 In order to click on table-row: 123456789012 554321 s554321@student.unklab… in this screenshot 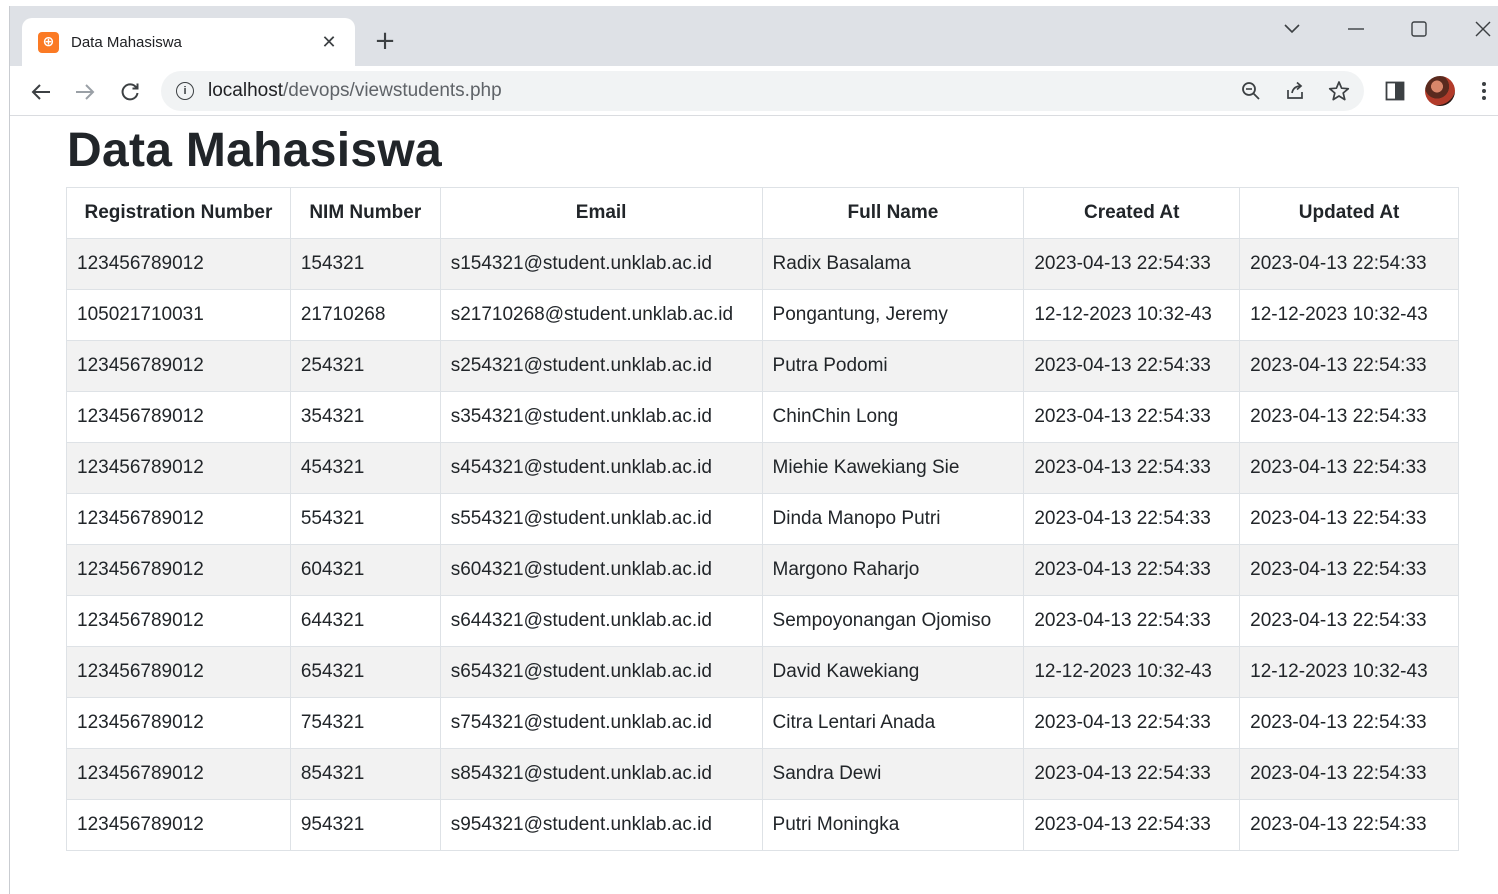, I will do `click(762, 519)`.